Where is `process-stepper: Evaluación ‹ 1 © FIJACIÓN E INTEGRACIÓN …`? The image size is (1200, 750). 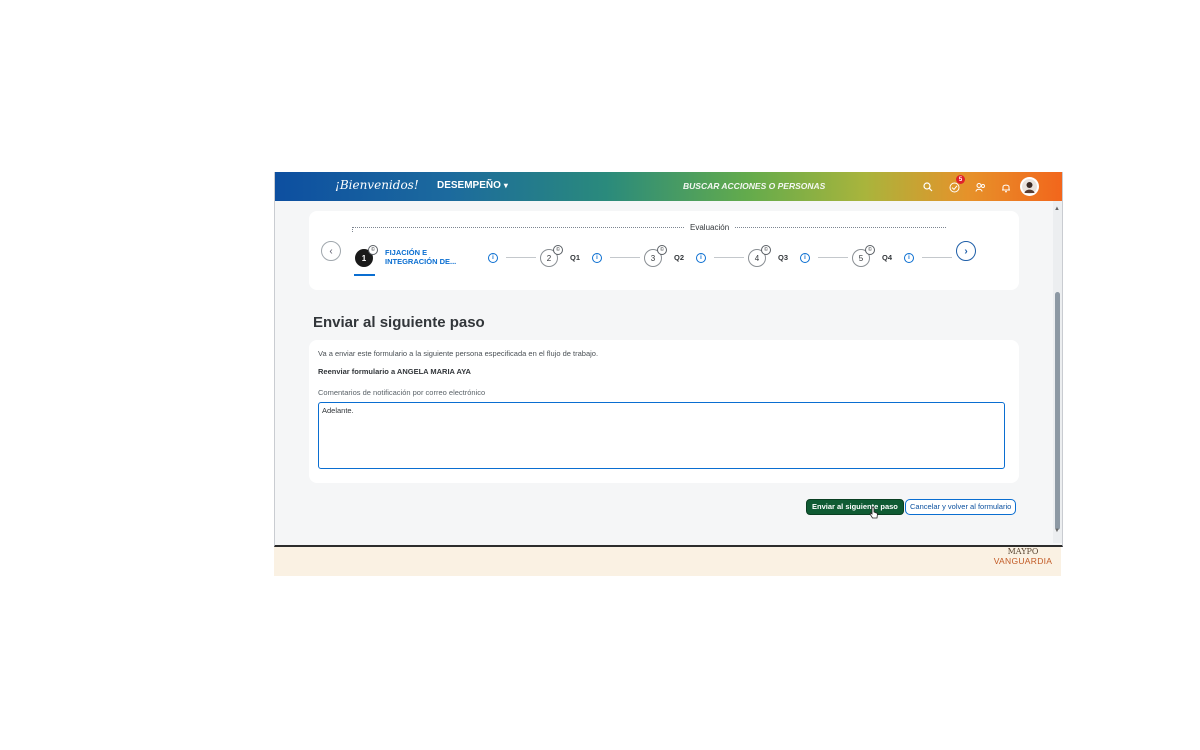
process-stepper: Evaluación ‹ 1 © FIJACIÓN E INTEGRACIÓN … is located at coordinates (664, 250).